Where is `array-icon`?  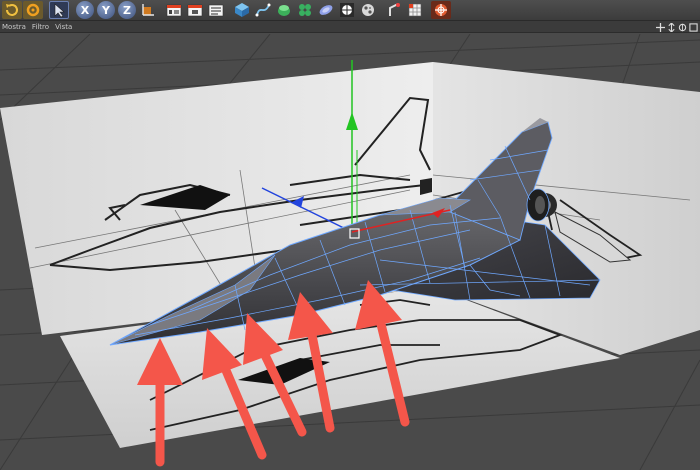 array-icon is located at coordinates (305, 10).